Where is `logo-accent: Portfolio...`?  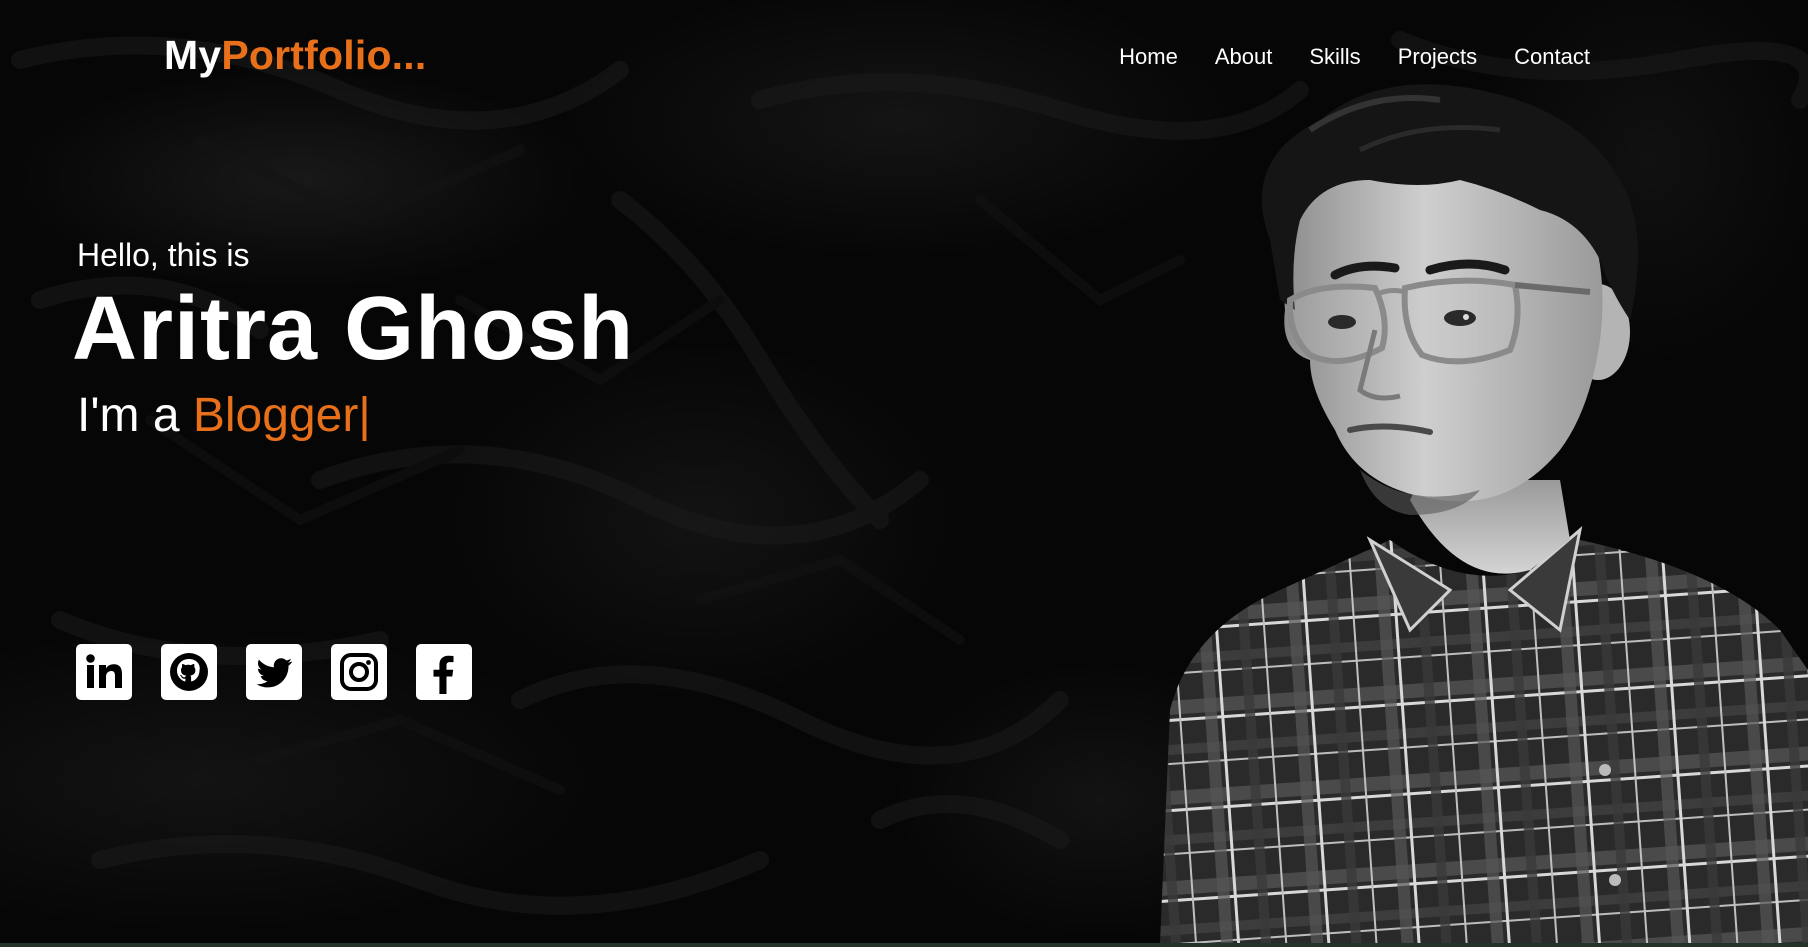
logo-accent: Portfolio... is located at coordinates (324, 55).